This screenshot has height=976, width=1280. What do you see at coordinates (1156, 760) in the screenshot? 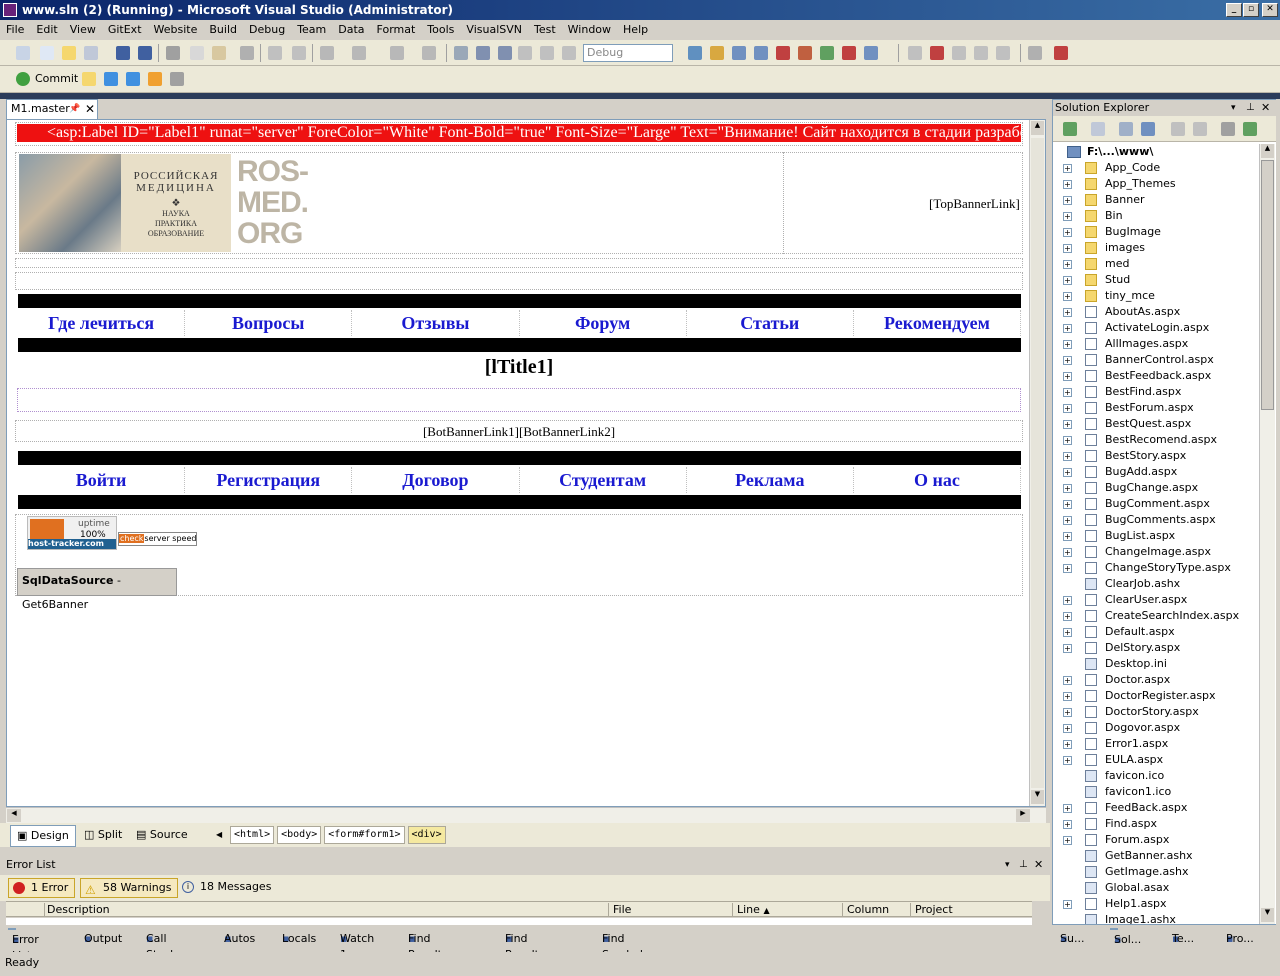
I see `tree-file: + EULA.aspx` at bounding box center [1156, 760].